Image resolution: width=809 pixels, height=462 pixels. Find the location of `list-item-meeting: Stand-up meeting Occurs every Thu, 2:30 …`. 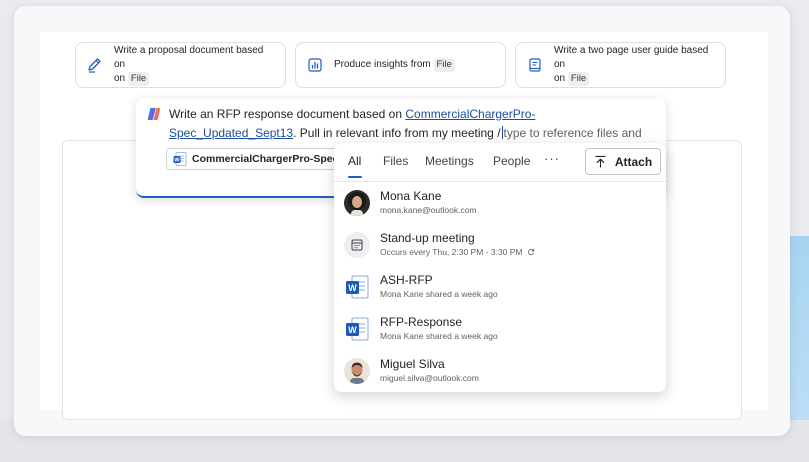

list-item-meeting: Stand-up meeting Occurs every Thu, 2:30 … is located at coordinates (500, 246).